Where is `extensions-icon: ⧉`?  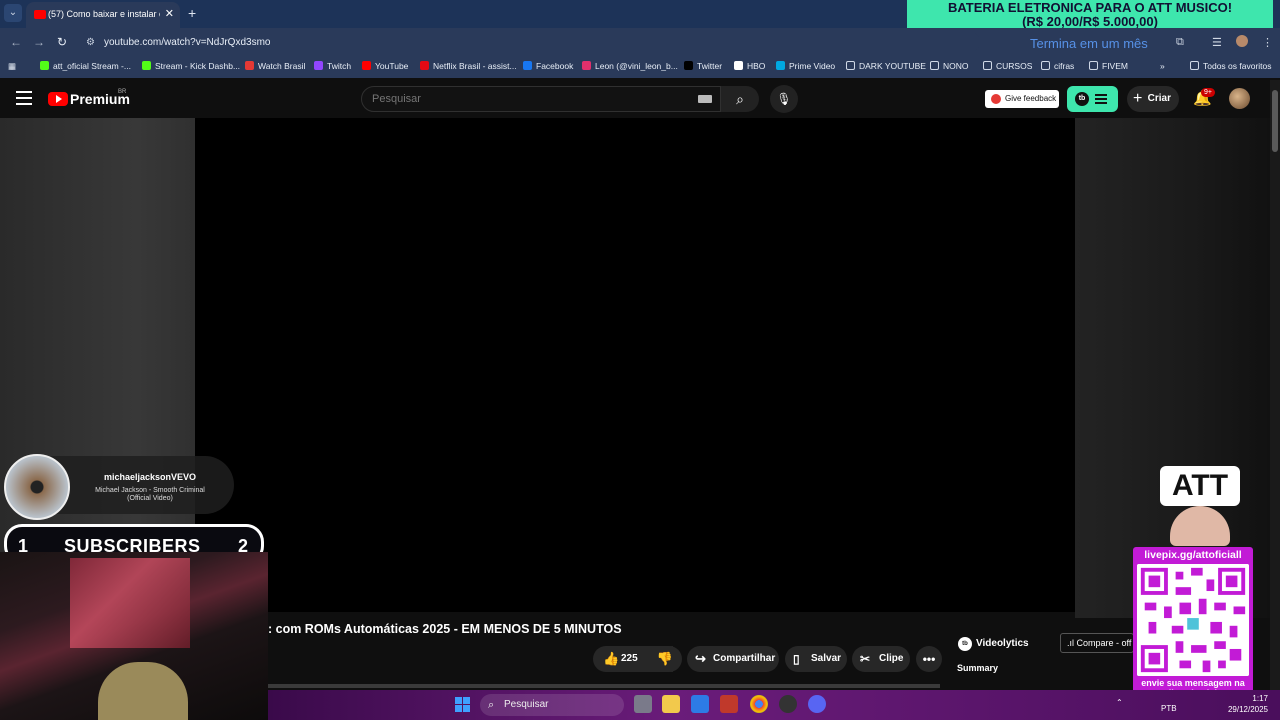 extensions-icon: ⧉ is located at coordinates (1180, 42).